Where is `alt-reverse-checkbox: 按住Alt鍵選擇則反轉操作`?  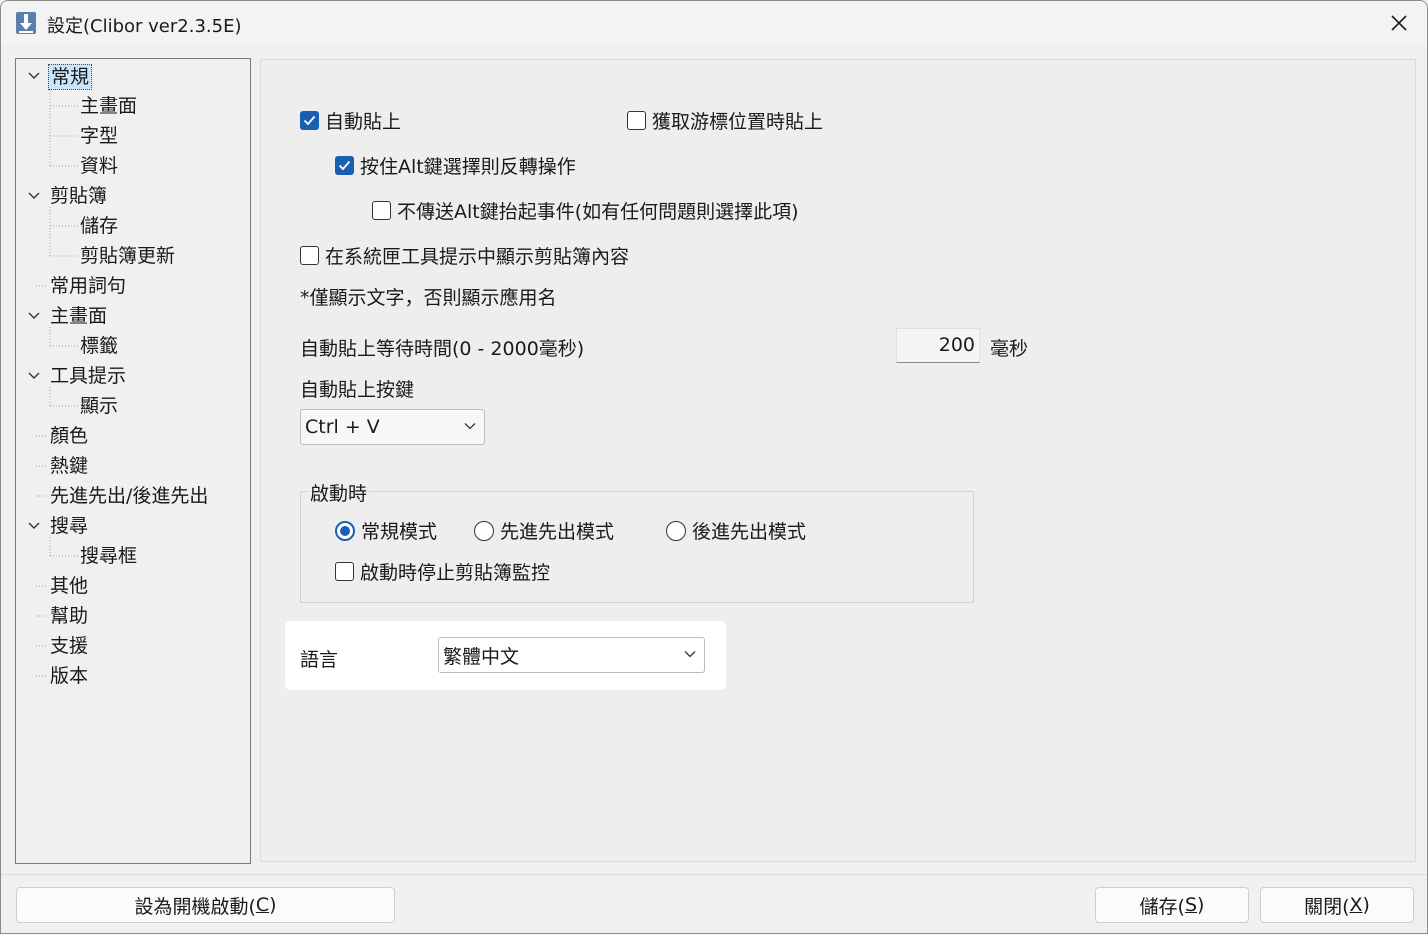
alt-reverse-checkbox: 按住Alt鍵選擇則反轉操作 is located at coordinates (455, 165).